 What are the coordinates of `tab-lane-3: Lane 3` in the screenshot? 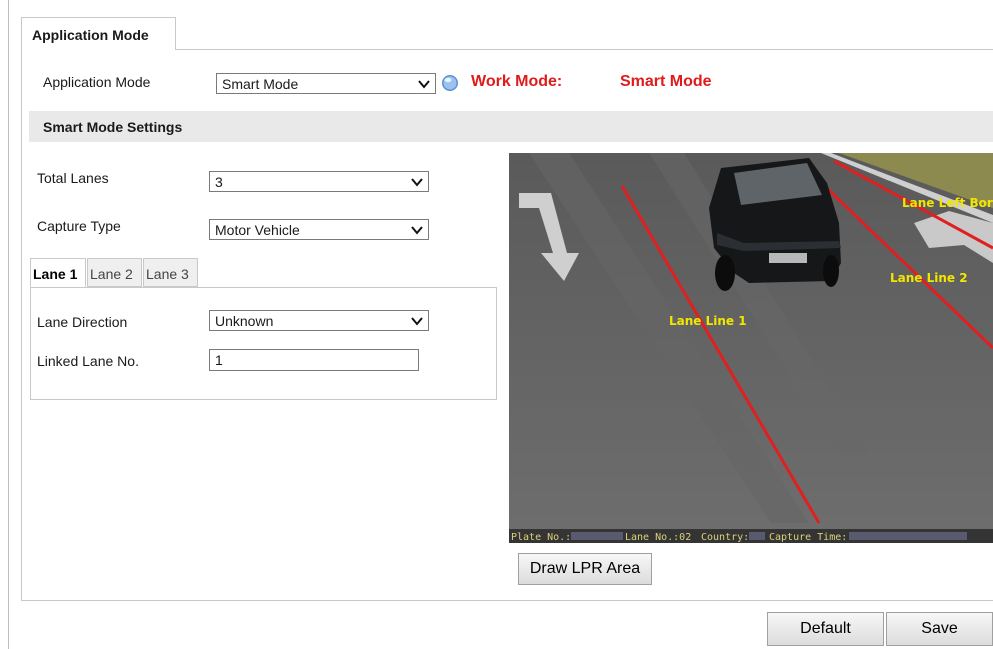 It's located at (170, 272).